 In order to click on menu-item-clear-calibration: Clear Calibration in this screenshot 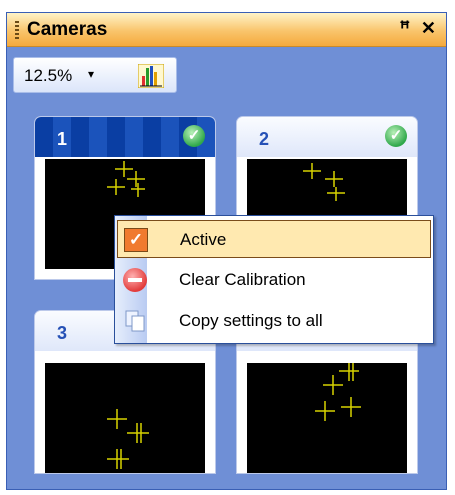, I will do `click(274, 280)`.